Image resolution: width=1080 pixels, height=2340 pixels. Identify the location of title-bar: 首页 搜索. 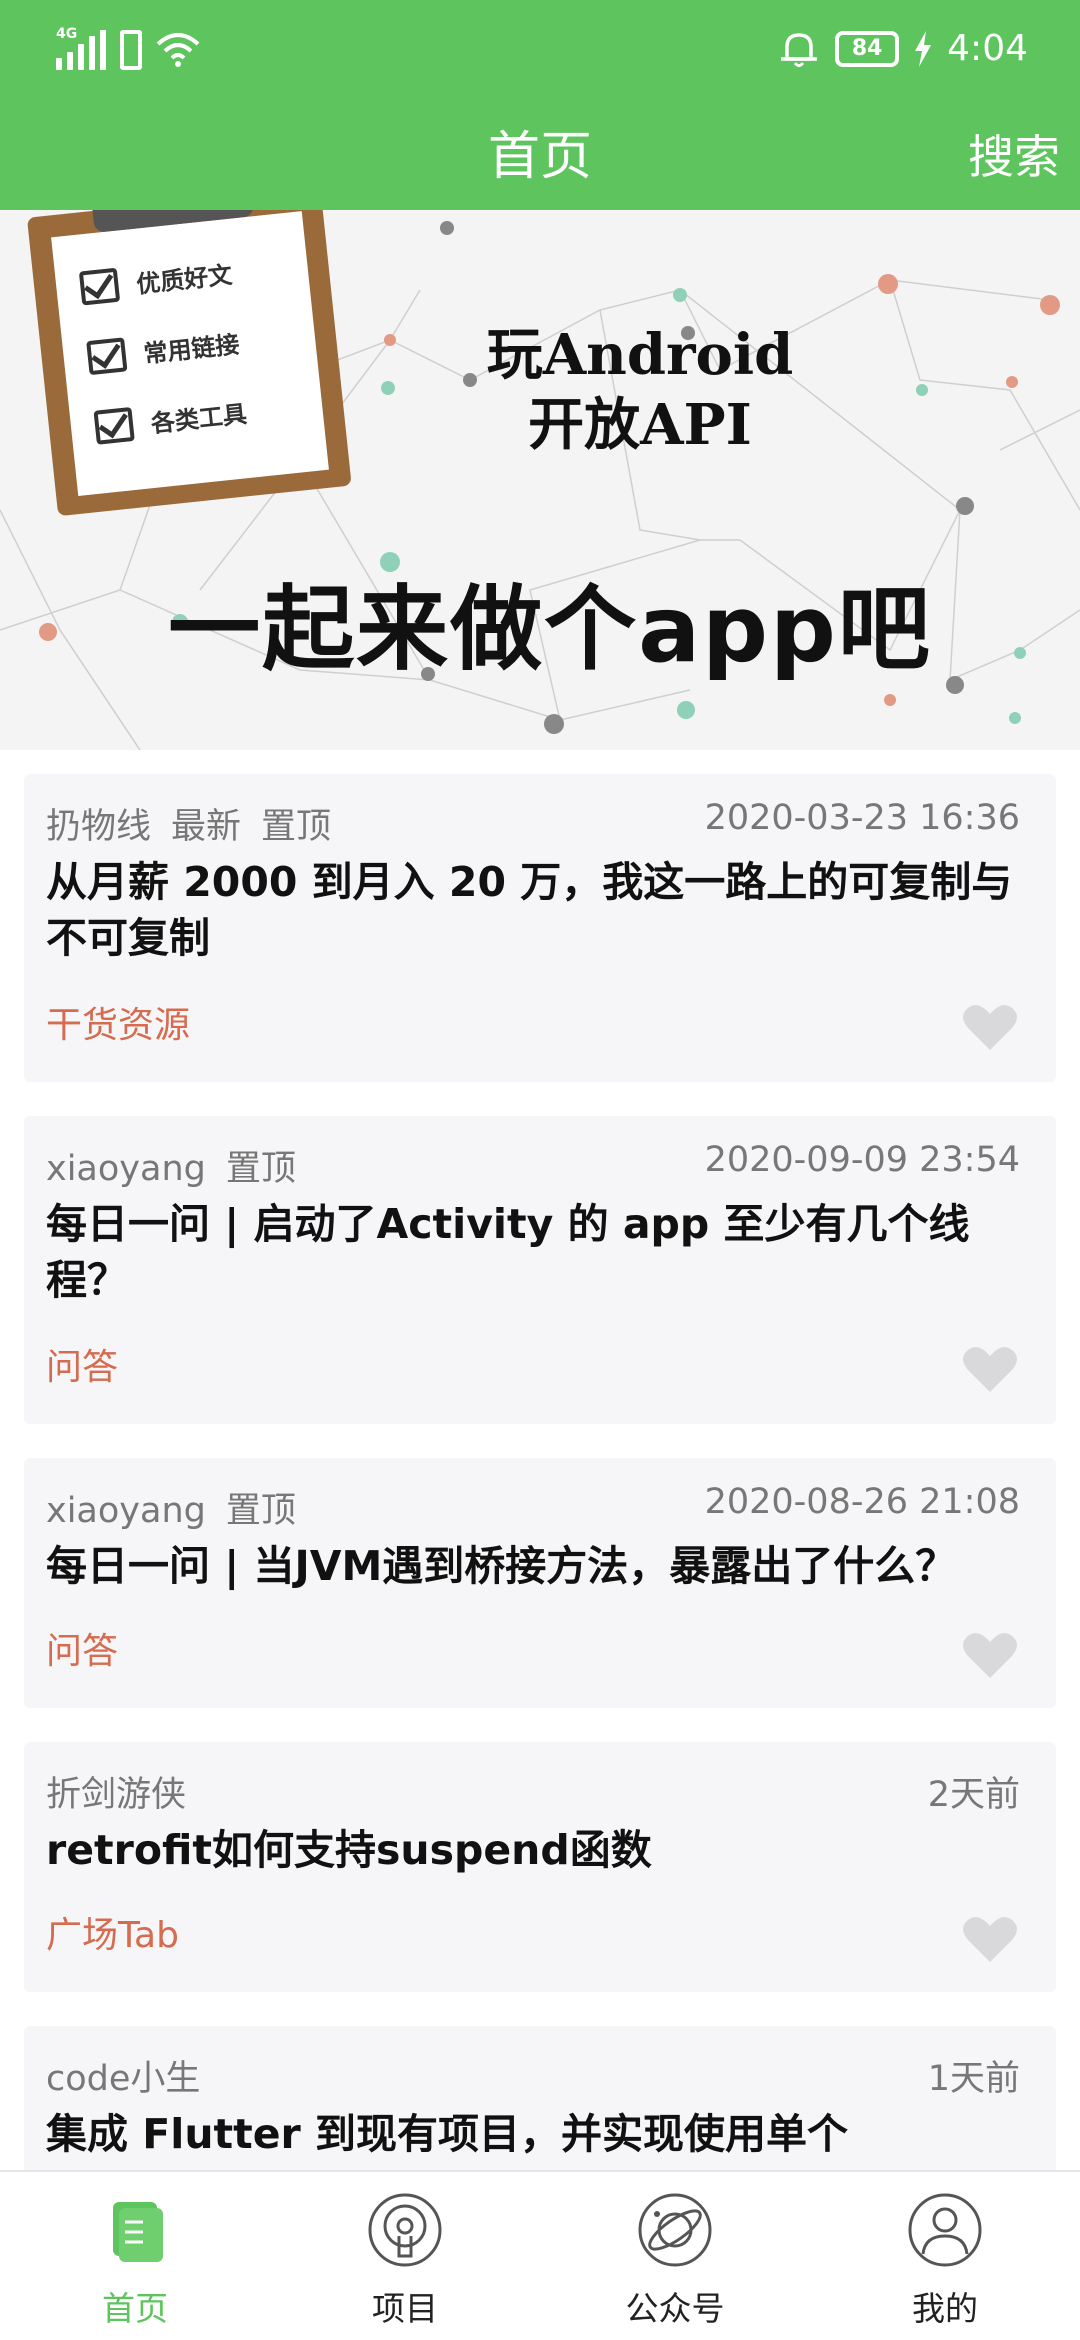
(540, 157).